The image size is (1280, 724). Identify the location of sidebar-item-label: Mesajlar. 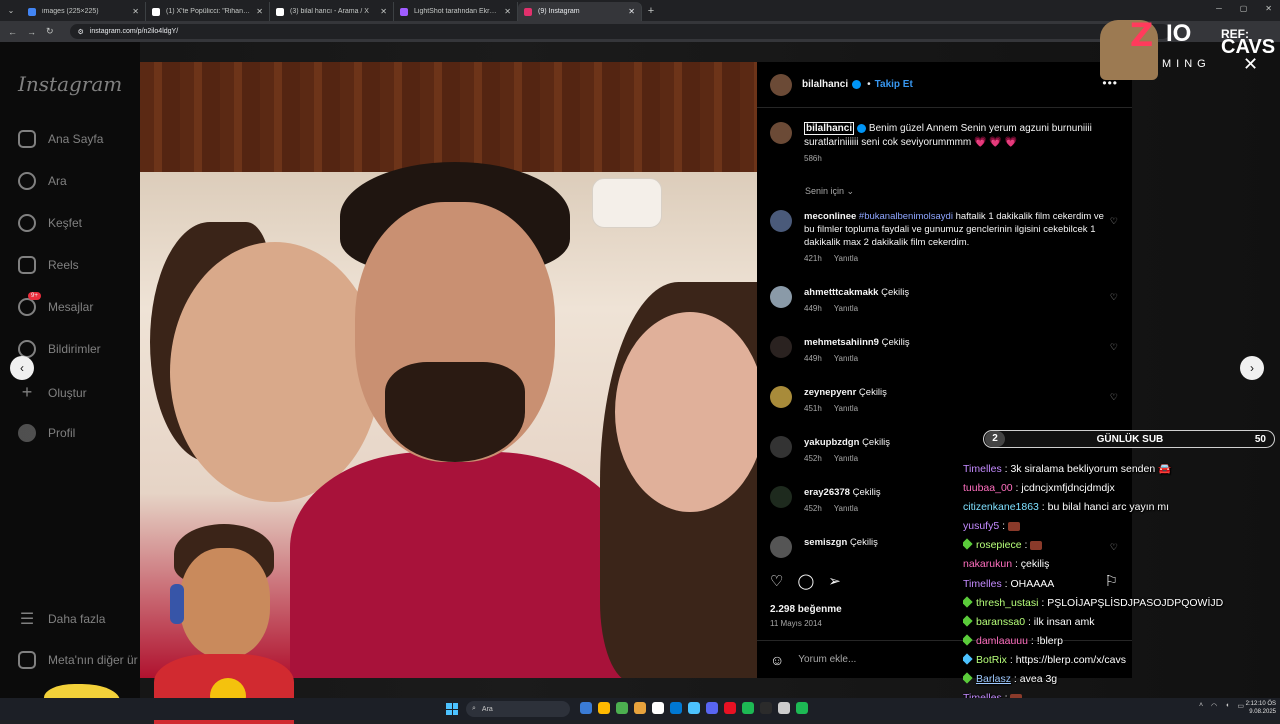
(71, 307).